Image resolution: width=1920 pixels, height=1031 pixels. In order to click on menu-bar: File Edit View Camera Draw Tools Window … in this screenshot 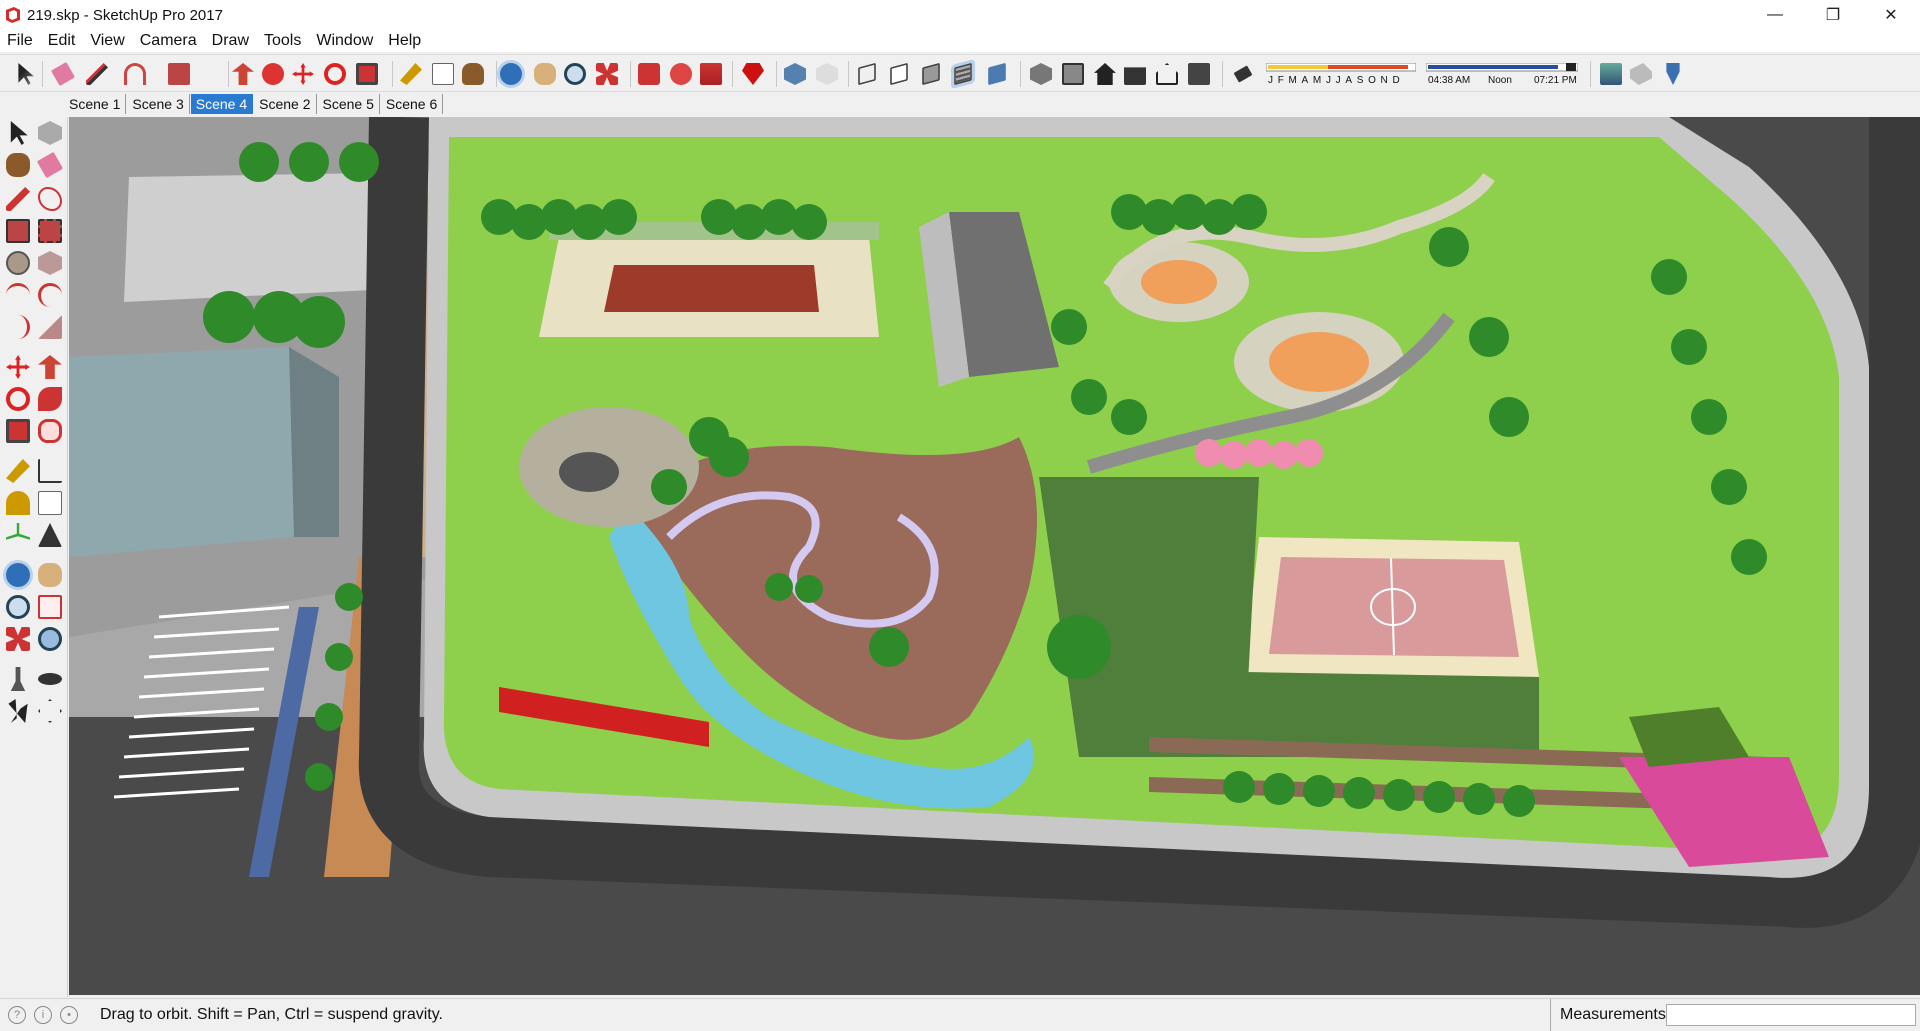, I will do `click(960, 41)`.